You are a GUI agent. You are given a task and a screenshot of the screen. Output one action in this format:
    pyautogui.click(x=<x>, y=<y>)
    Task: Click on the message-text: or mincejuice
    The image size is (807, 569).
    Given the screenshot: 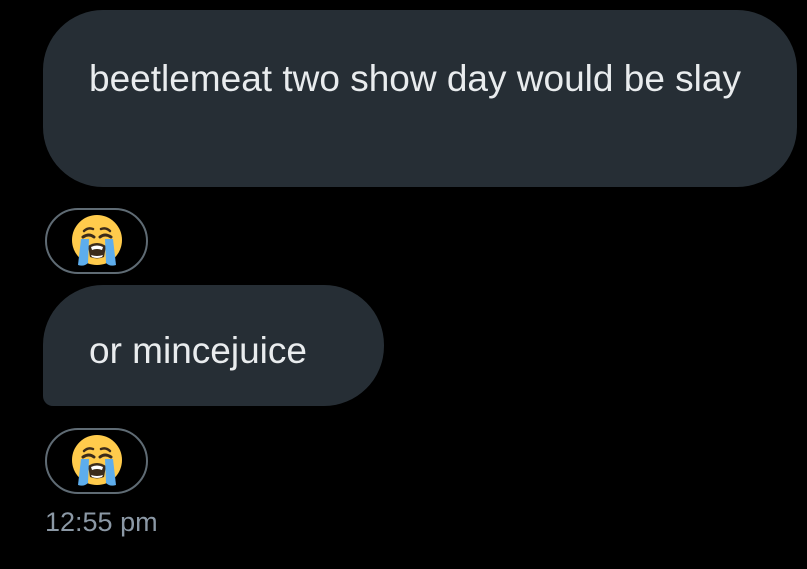 What is the action you would take?
    pyautogui.click(x=198, y=350)
    